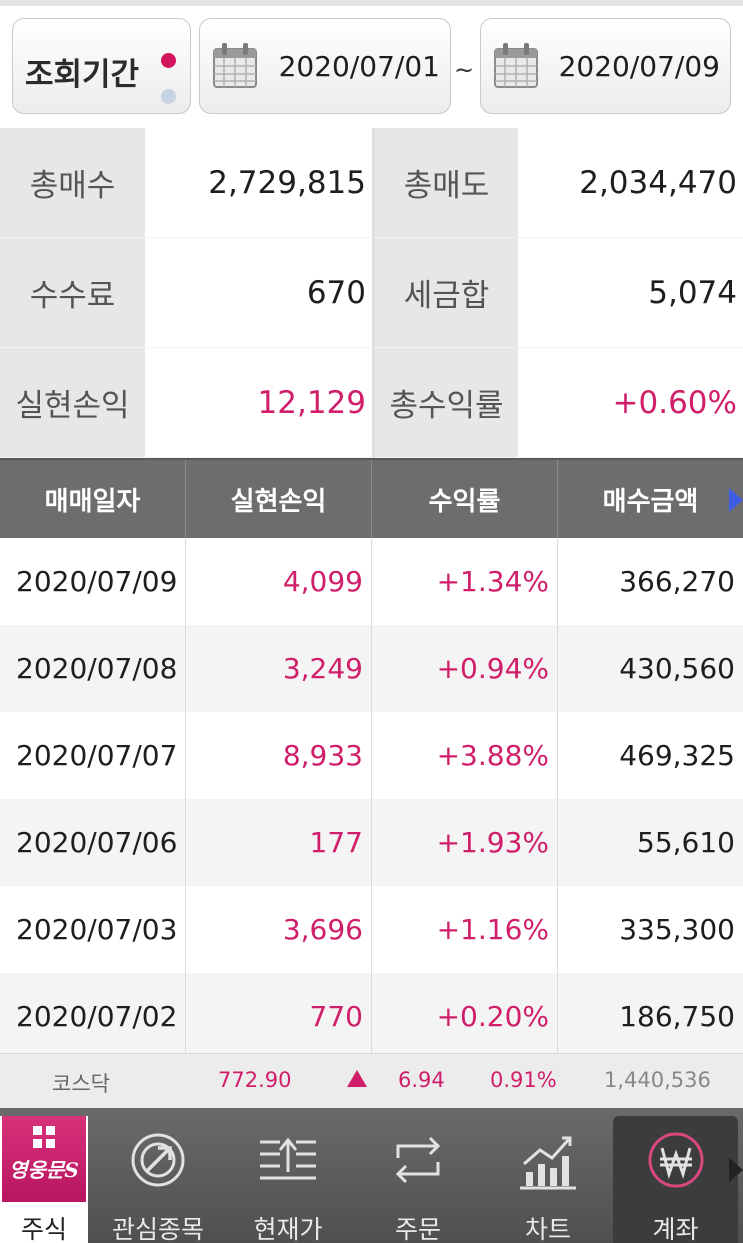  Describe the element at coordinates (465, 929) in the screenshot. I see `row-return-rate: +1.16%` at that location.